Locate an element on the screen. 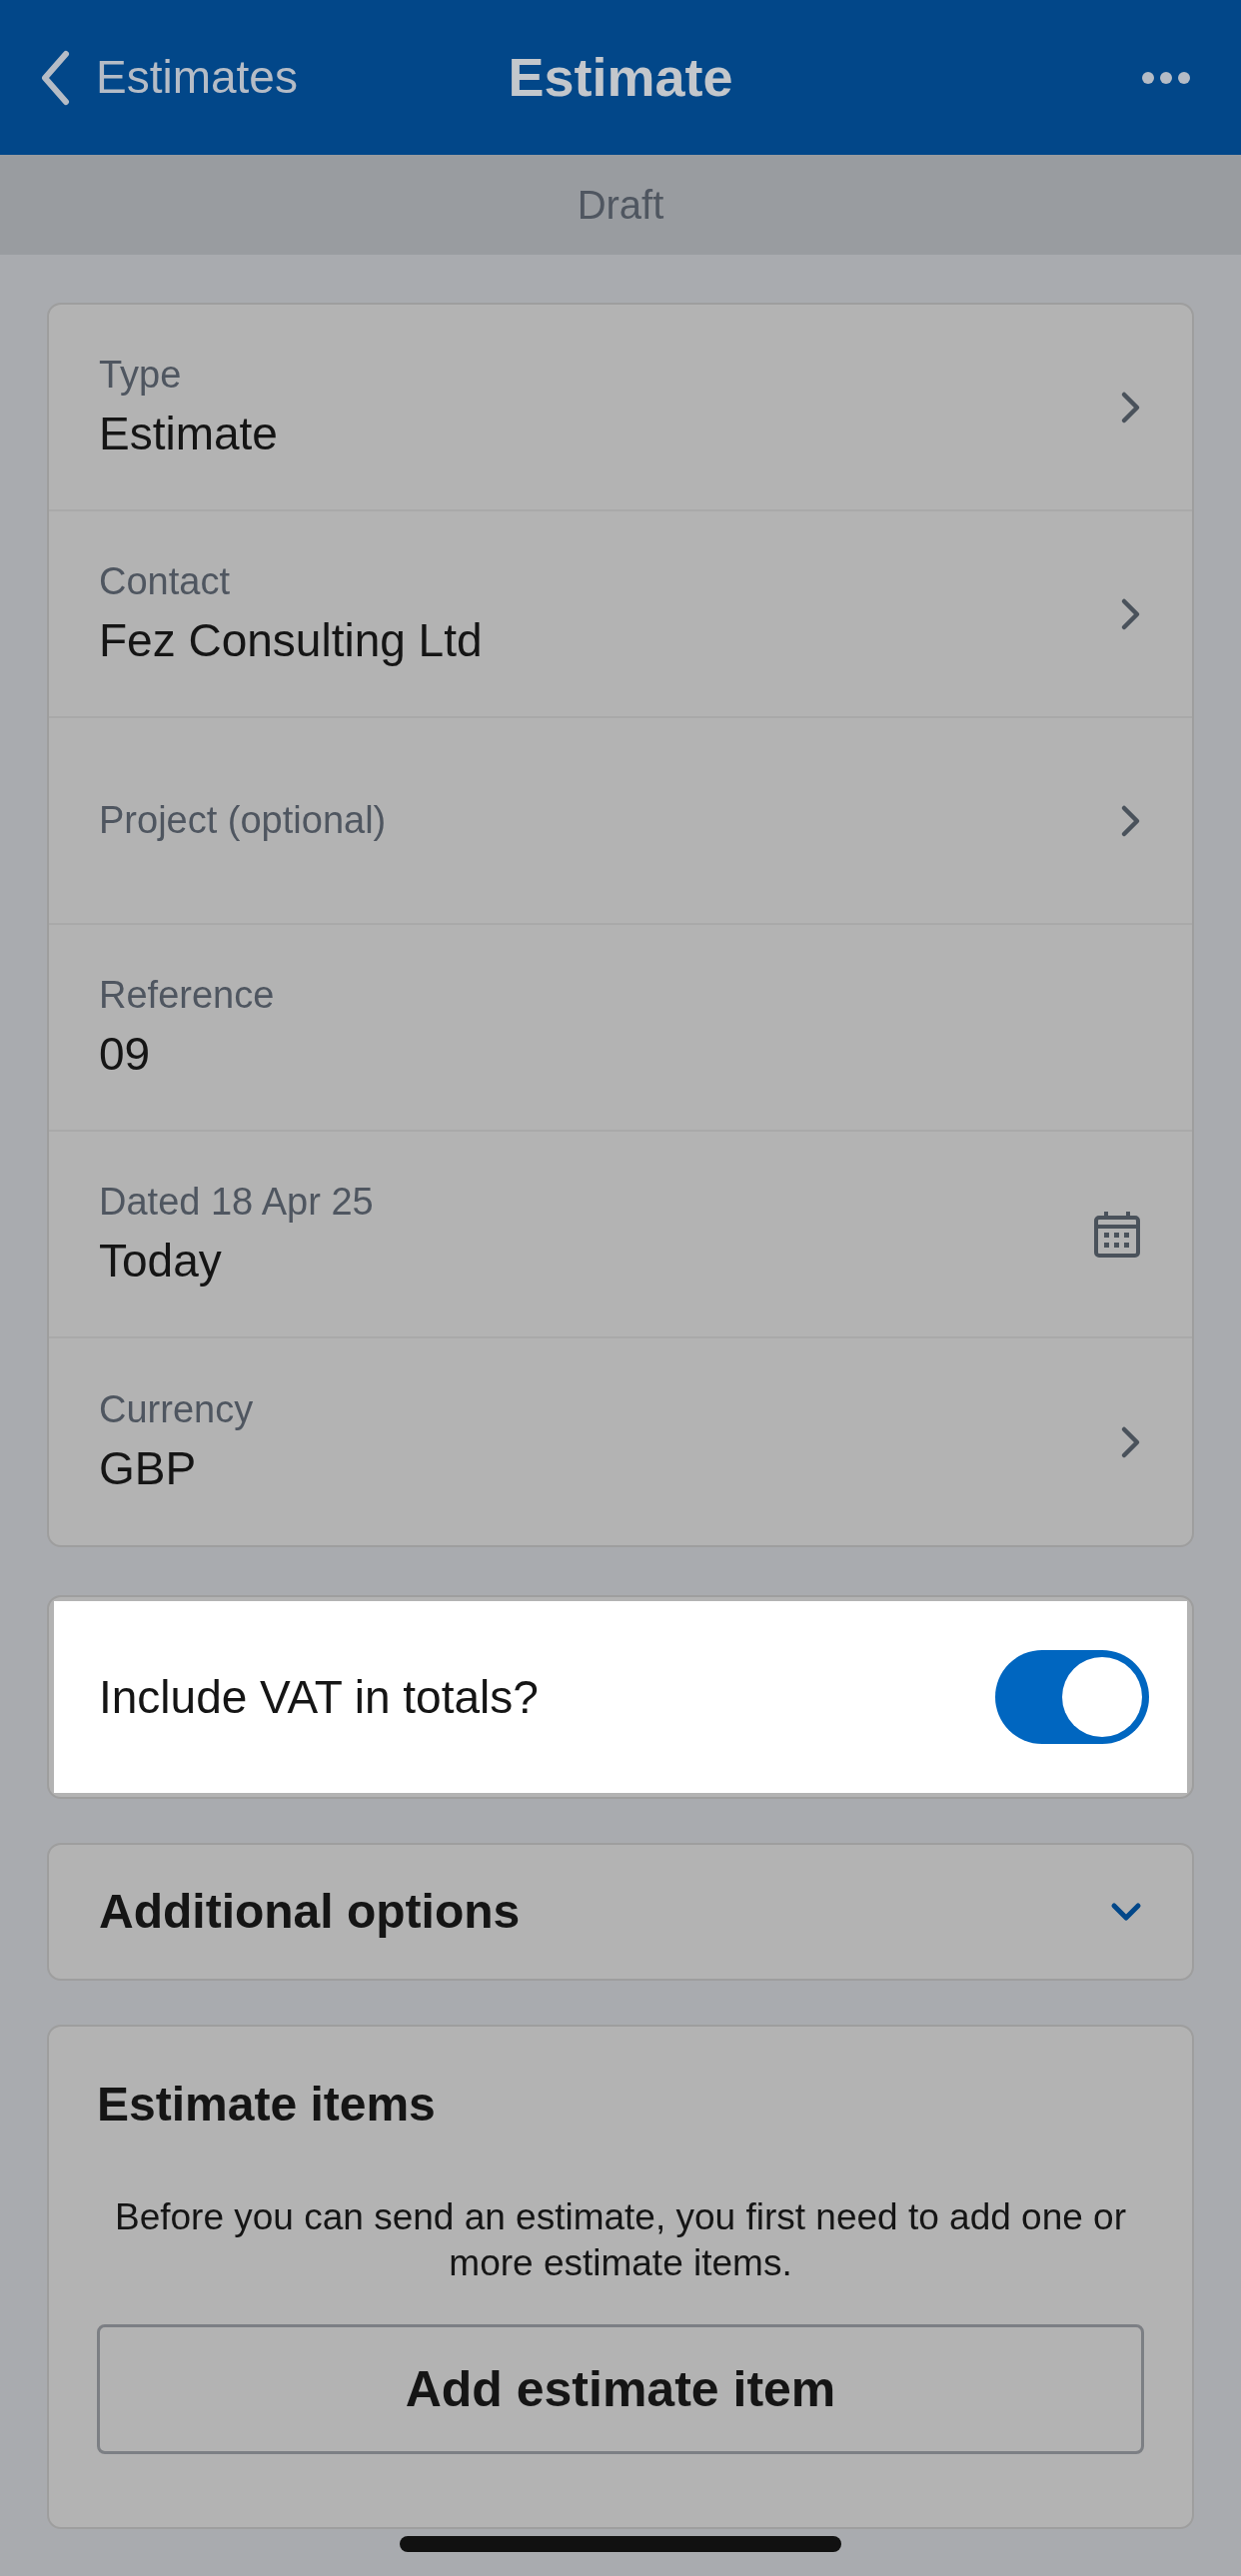 The height and width of the screenshot is (2576, 1241). form-row: Currency GBP is located at coordinates (620, 1442).